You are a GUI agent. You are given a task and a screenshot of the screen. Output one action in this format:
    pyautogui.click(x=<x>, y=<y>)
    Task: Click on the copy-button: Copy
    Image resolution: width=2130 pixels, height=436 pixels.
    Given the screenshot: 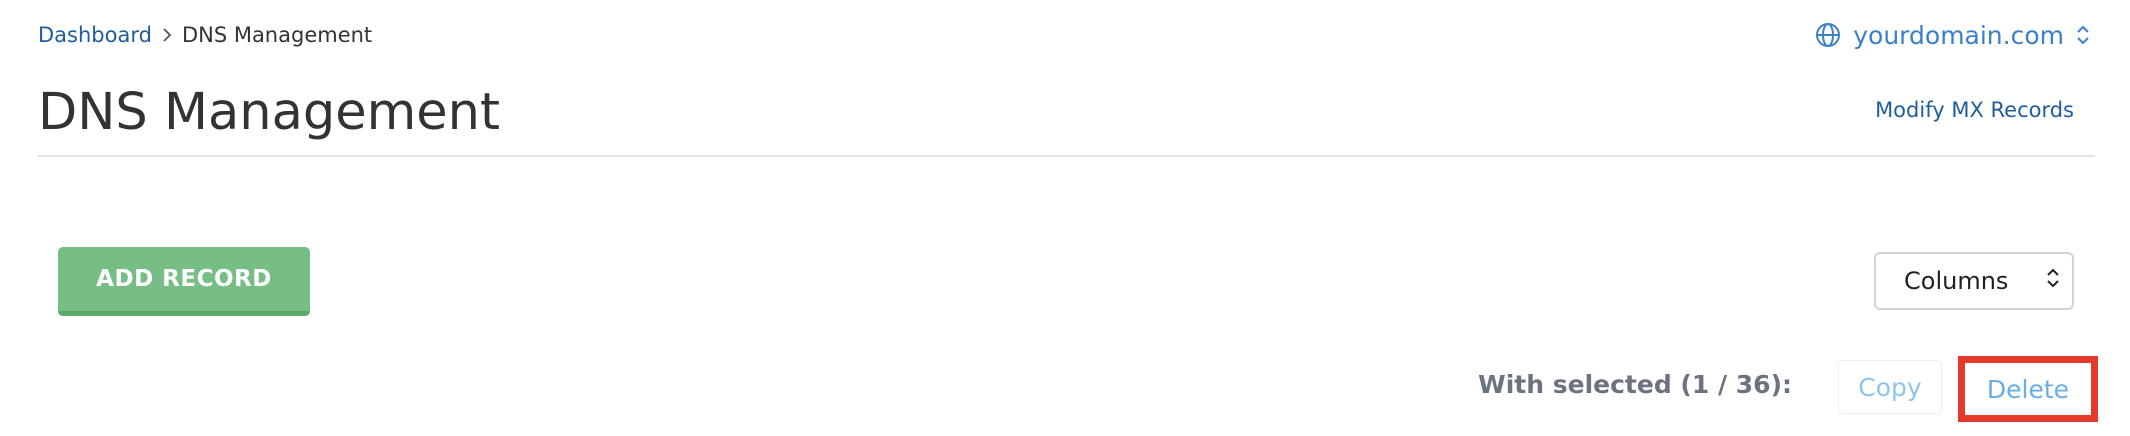 What is the action you would take?
    pyautogui.click(x=1890, y=387)
    